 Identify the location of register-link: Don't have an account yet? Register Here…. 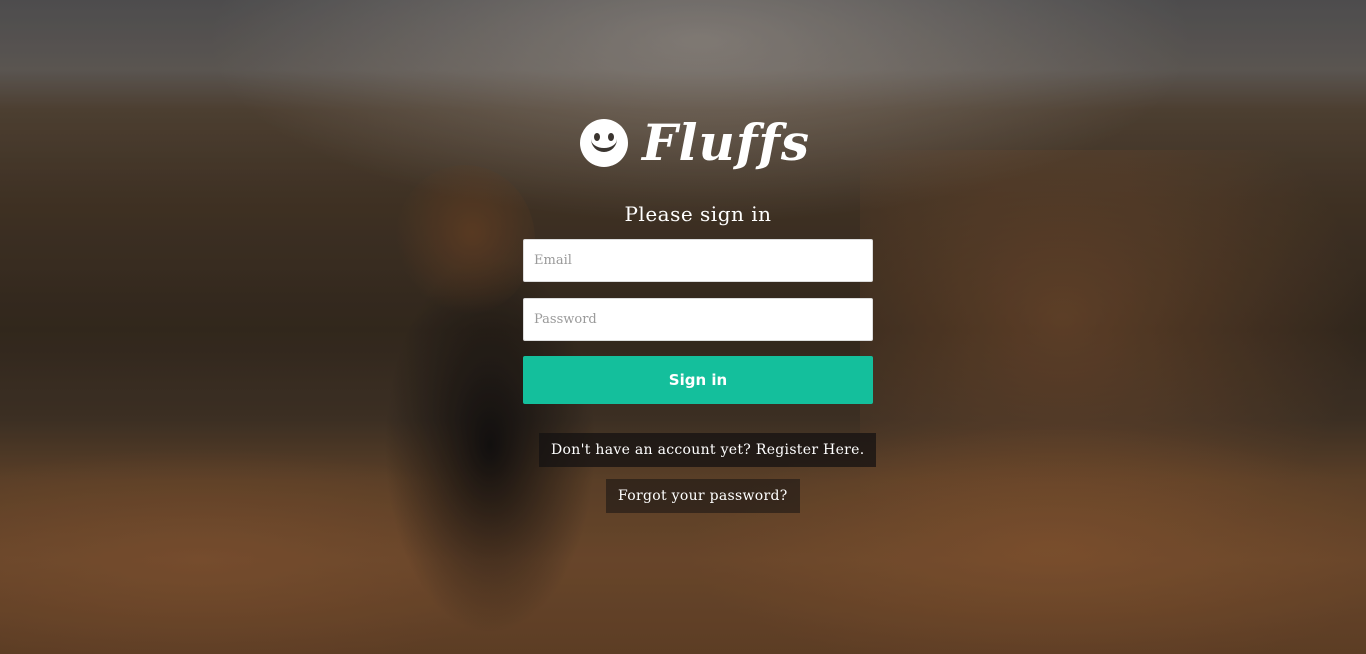
(708, 450).